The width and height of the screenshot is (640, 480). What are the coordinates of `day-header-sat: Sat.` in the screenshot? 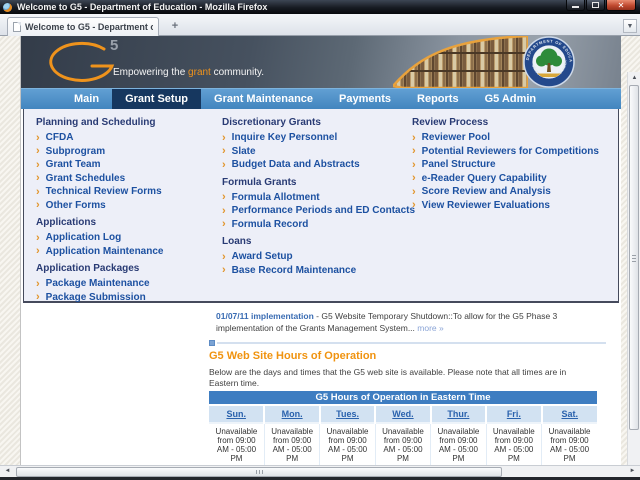 It's located at (568, 414).